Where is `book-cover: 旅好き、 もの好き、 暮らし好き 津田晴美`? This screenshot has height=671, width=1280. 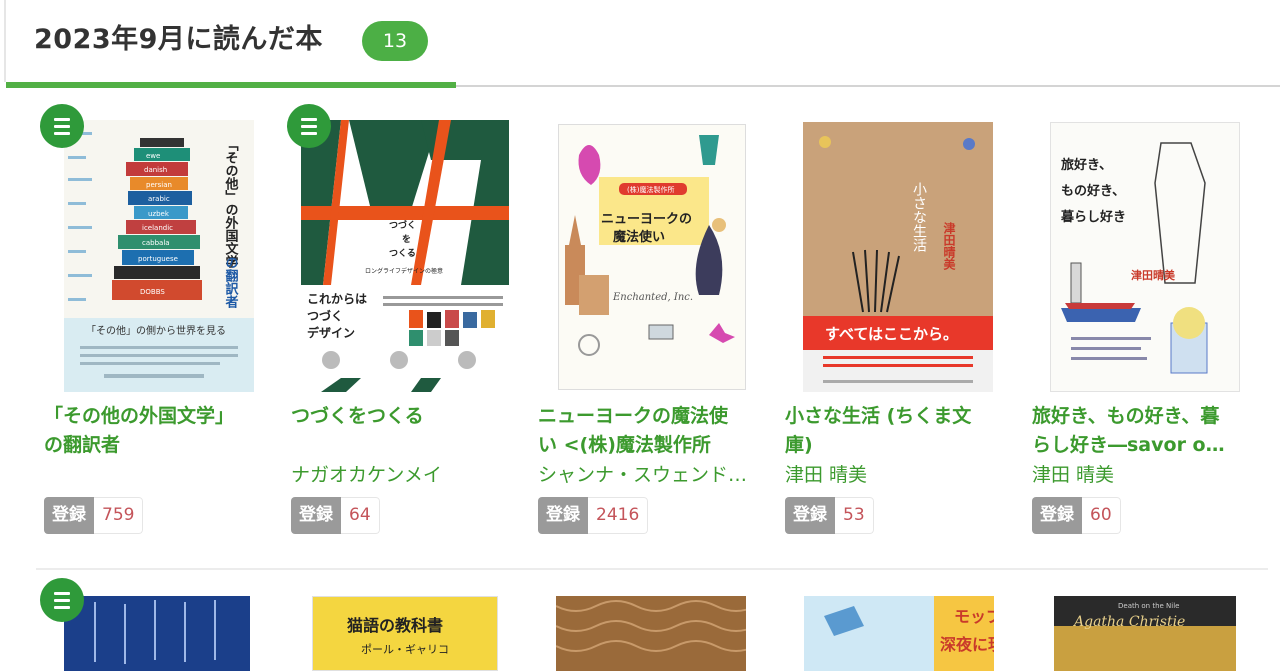
book-cover: 旅好き、 もの好き、 暮らし好き 津田晴美 is located at coordinates (1145, 257).